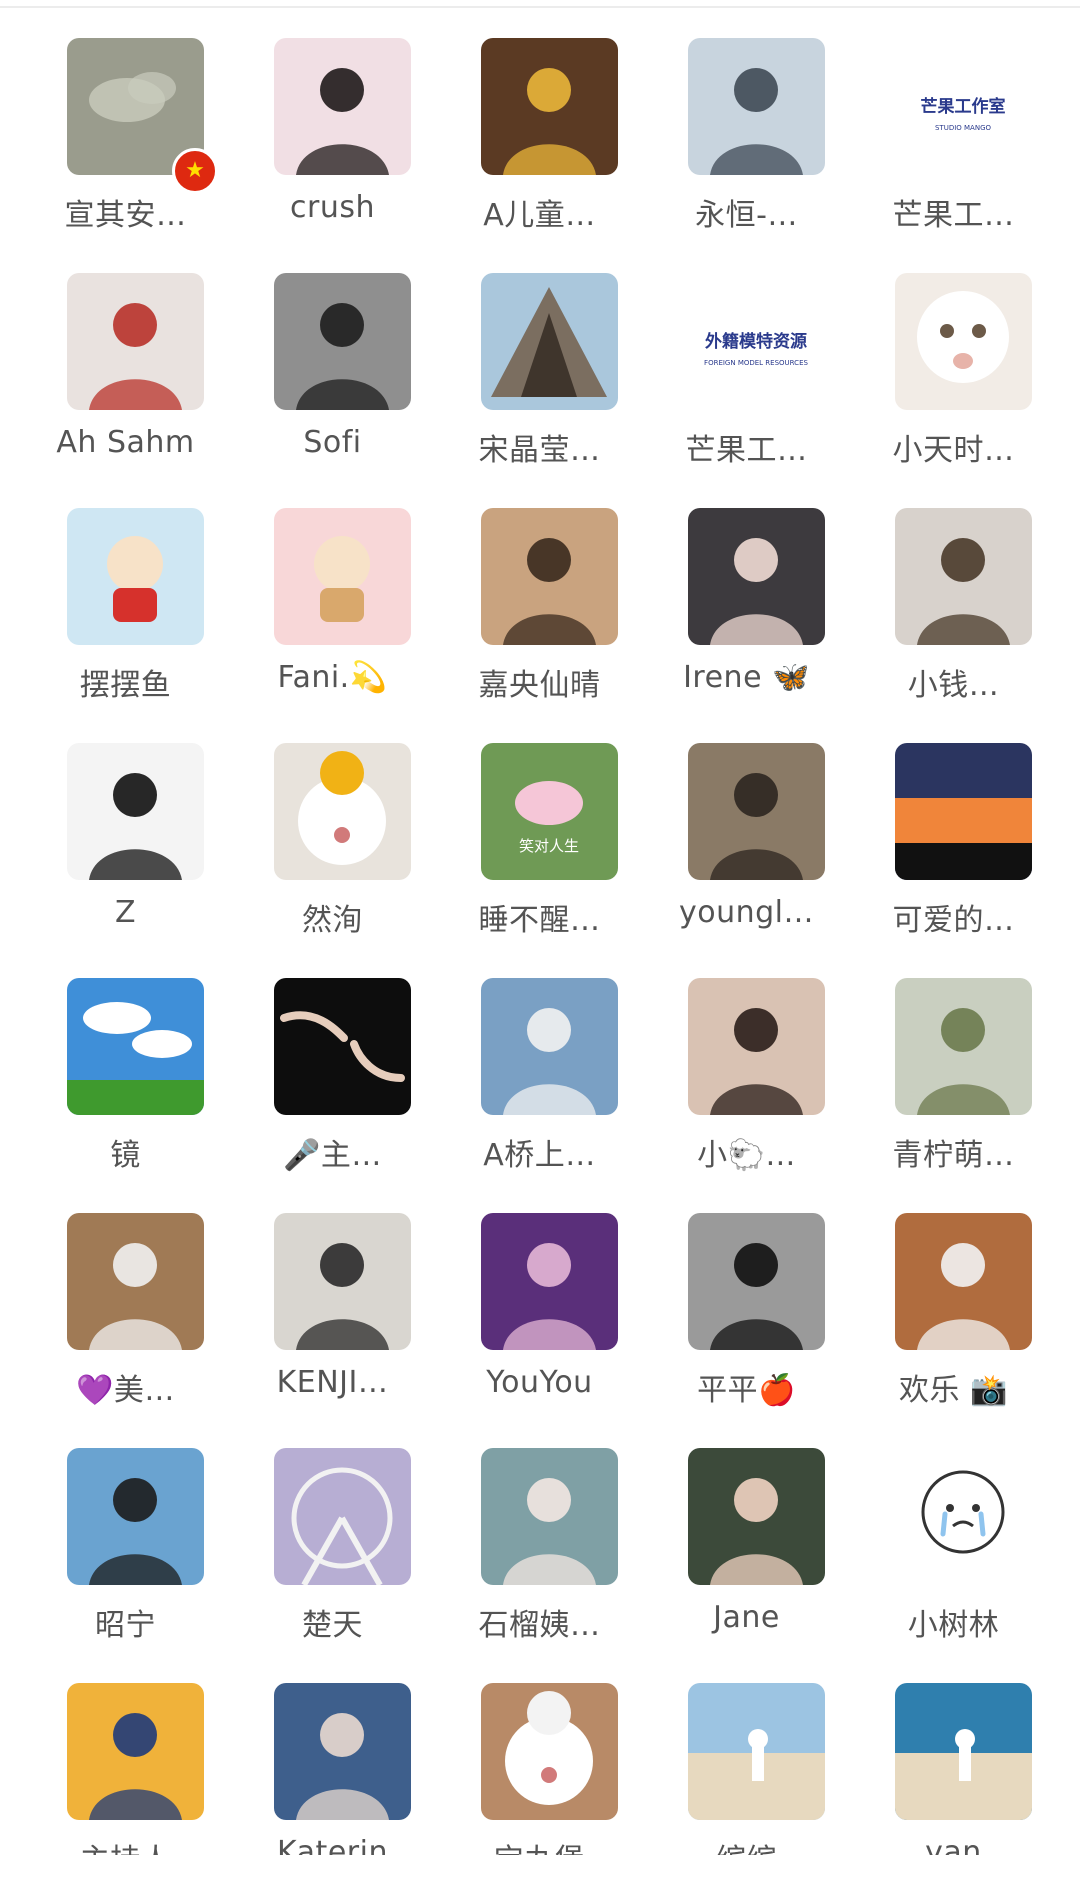  I want to click on member-item: YouYou, so click(539, 1313).